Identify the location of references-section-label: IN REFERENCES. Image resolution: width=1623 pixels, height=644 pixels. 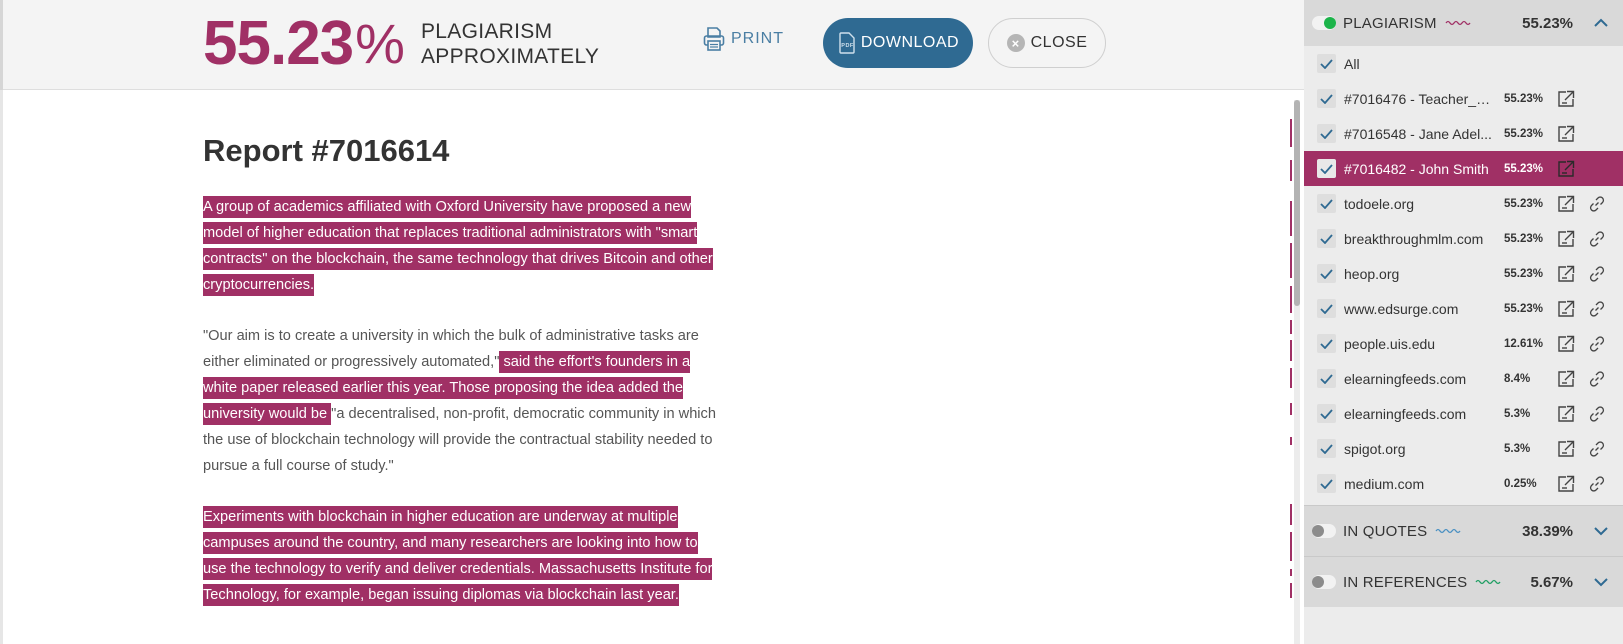
(1422, 582).